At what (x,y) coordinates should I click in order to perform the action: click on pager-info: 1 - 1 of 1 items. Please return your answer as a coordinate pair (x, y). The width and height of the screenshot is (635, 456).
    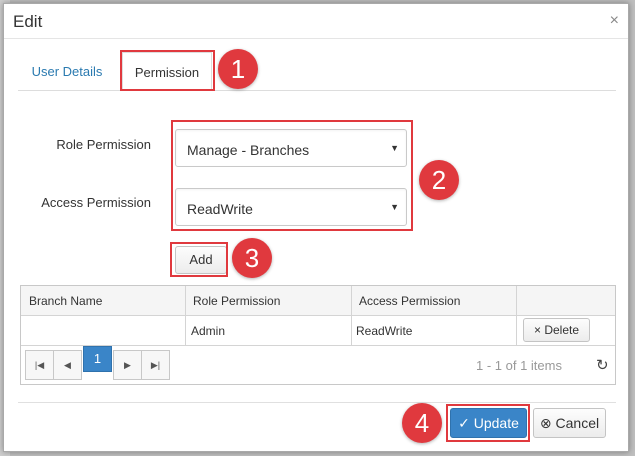
    Looking at the image, I should click on (519, 365).